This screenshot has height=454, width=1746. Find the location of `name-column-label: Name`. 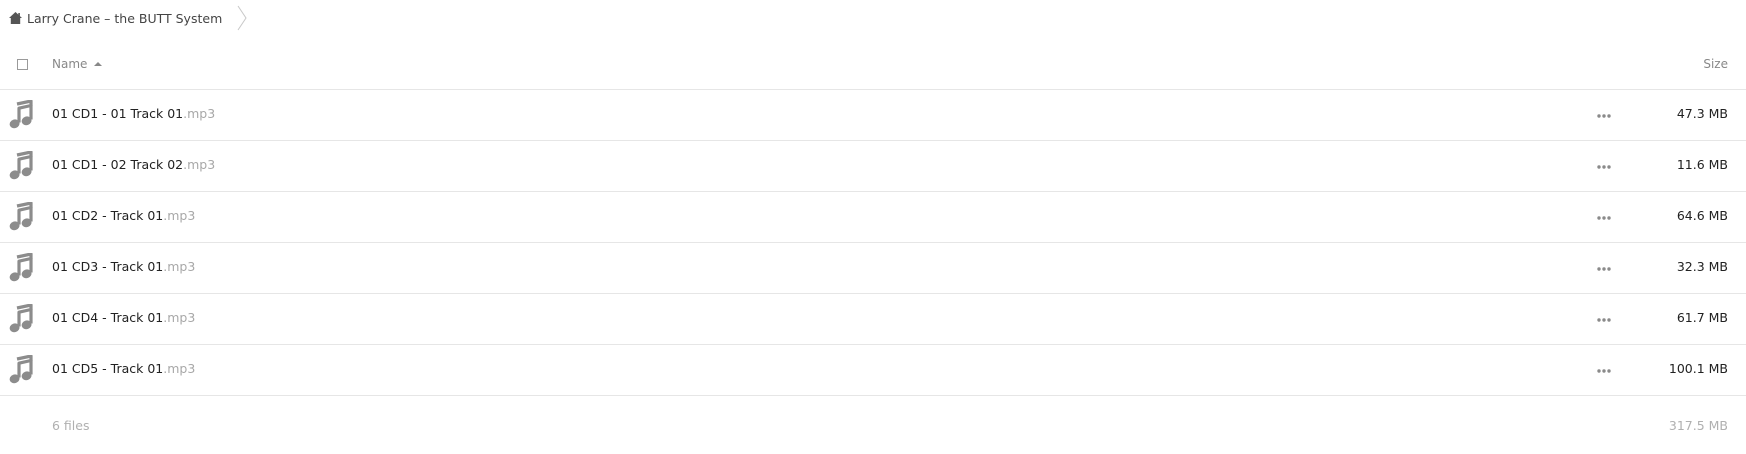

name-column-label: Name is located at coordinates (70, 64).